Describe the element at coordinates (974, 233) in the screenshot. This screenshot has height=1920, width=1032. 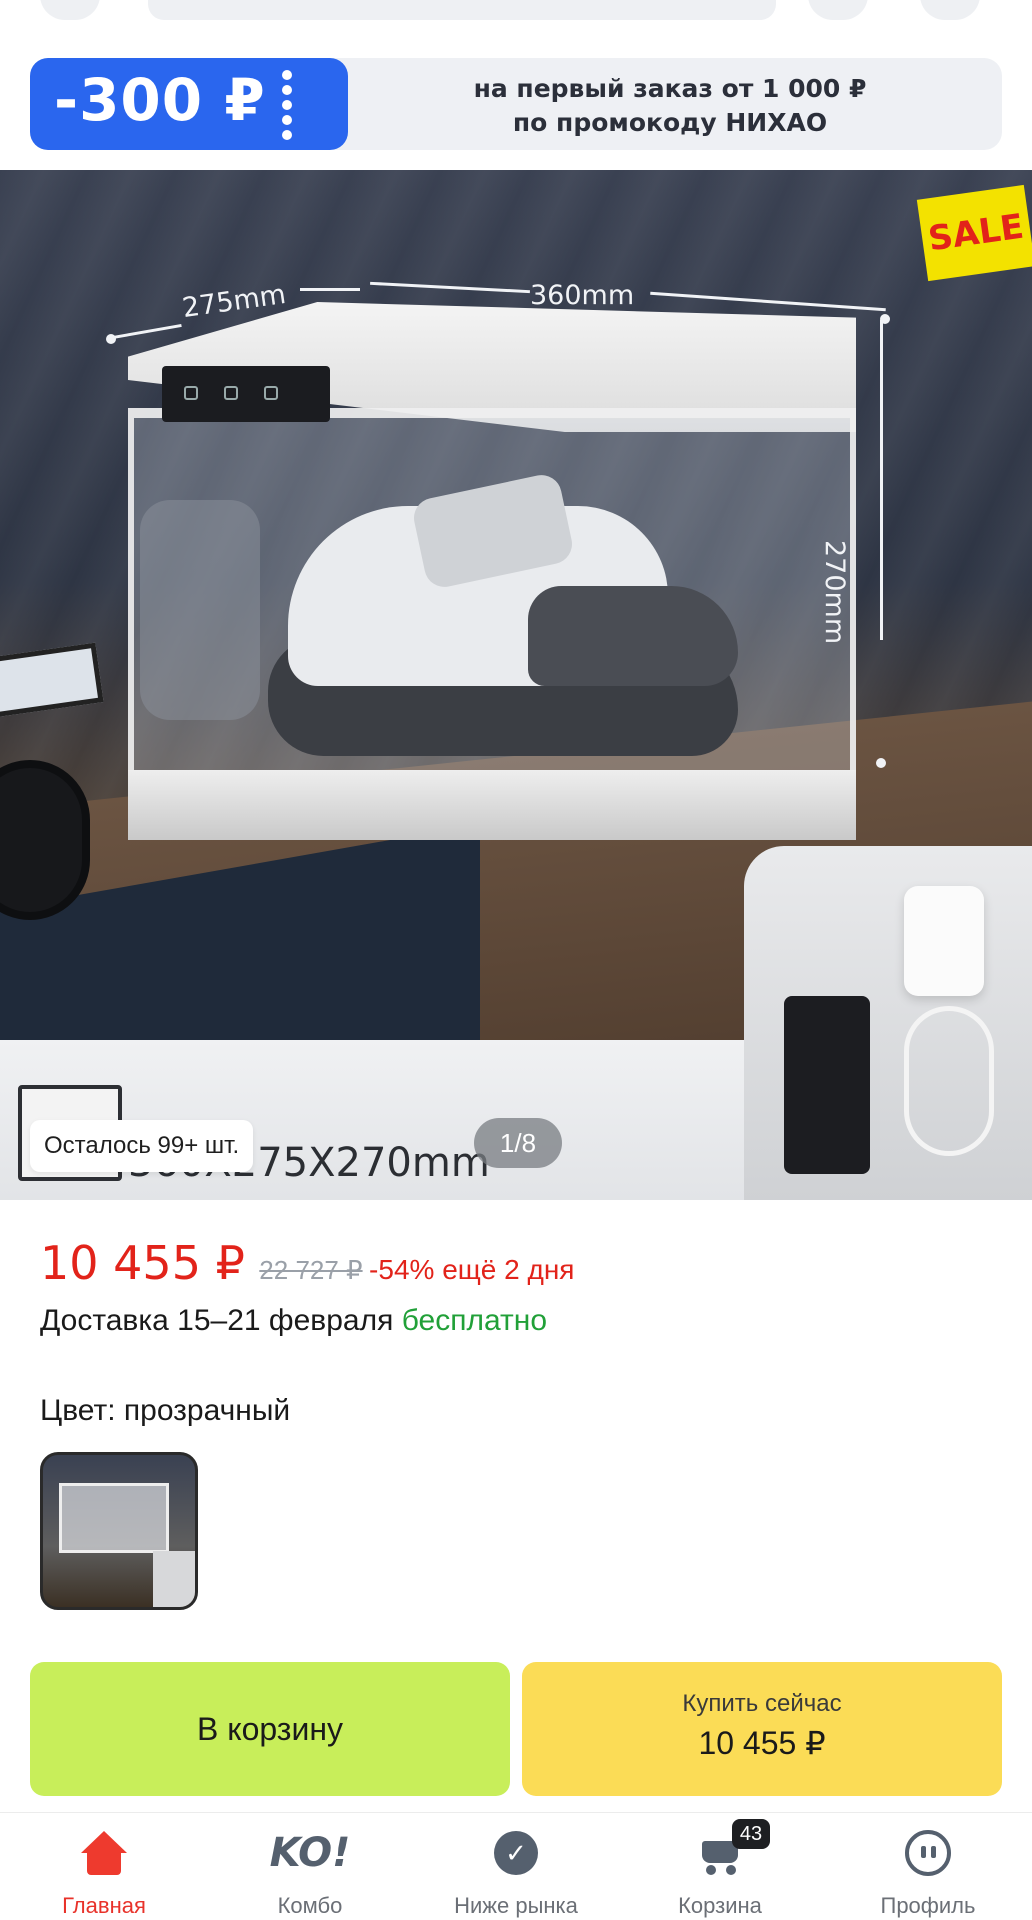
I see `sale-badge: SALE` at that location.